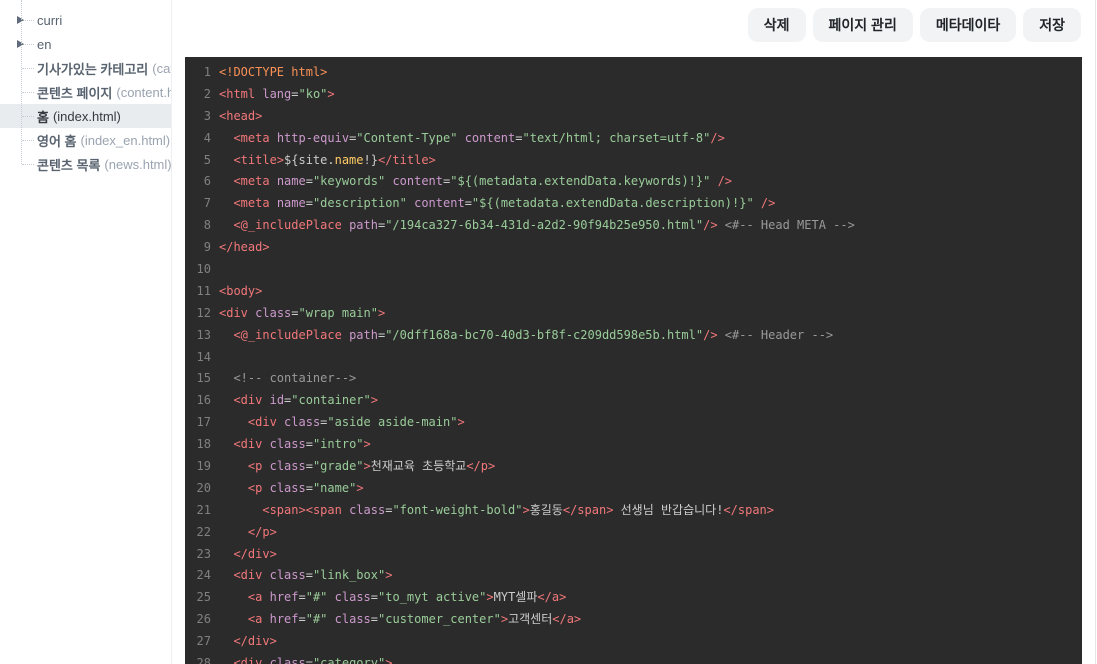 The height and width of the screenshot is (664, 1097). What do you see at coordinates (633, 270) in the screenshot?
I see `code-line: 10` at bounding box center [633, 270].